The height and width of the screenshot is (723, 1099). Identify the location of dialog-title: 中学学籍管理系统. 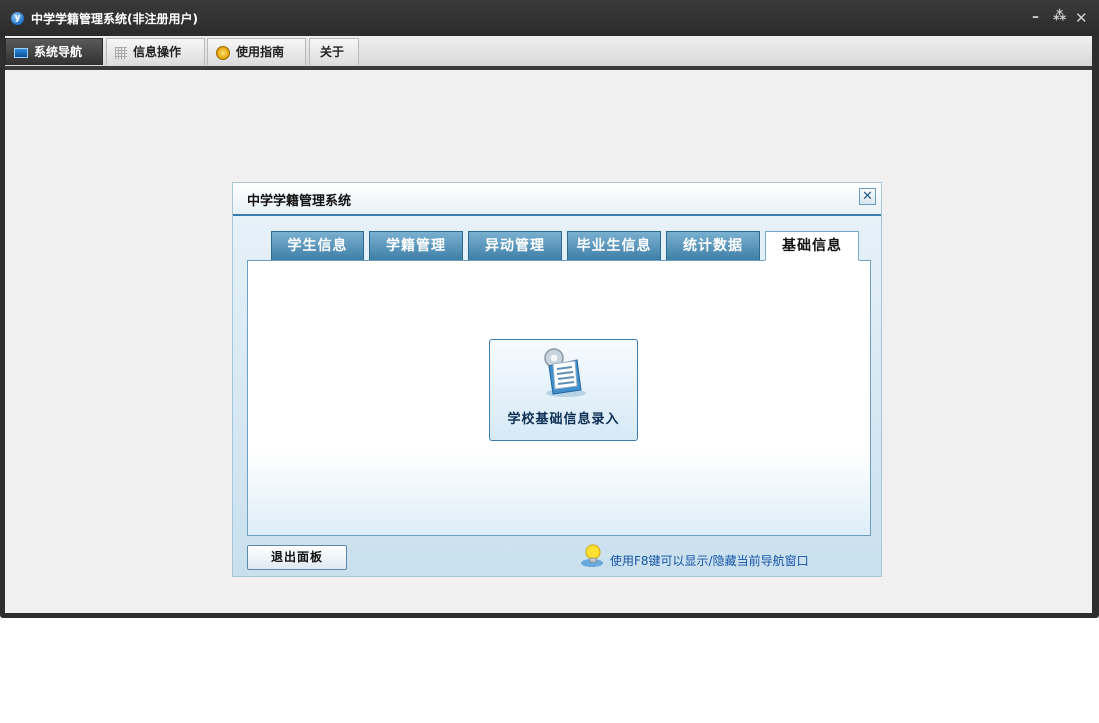
(299, 201).